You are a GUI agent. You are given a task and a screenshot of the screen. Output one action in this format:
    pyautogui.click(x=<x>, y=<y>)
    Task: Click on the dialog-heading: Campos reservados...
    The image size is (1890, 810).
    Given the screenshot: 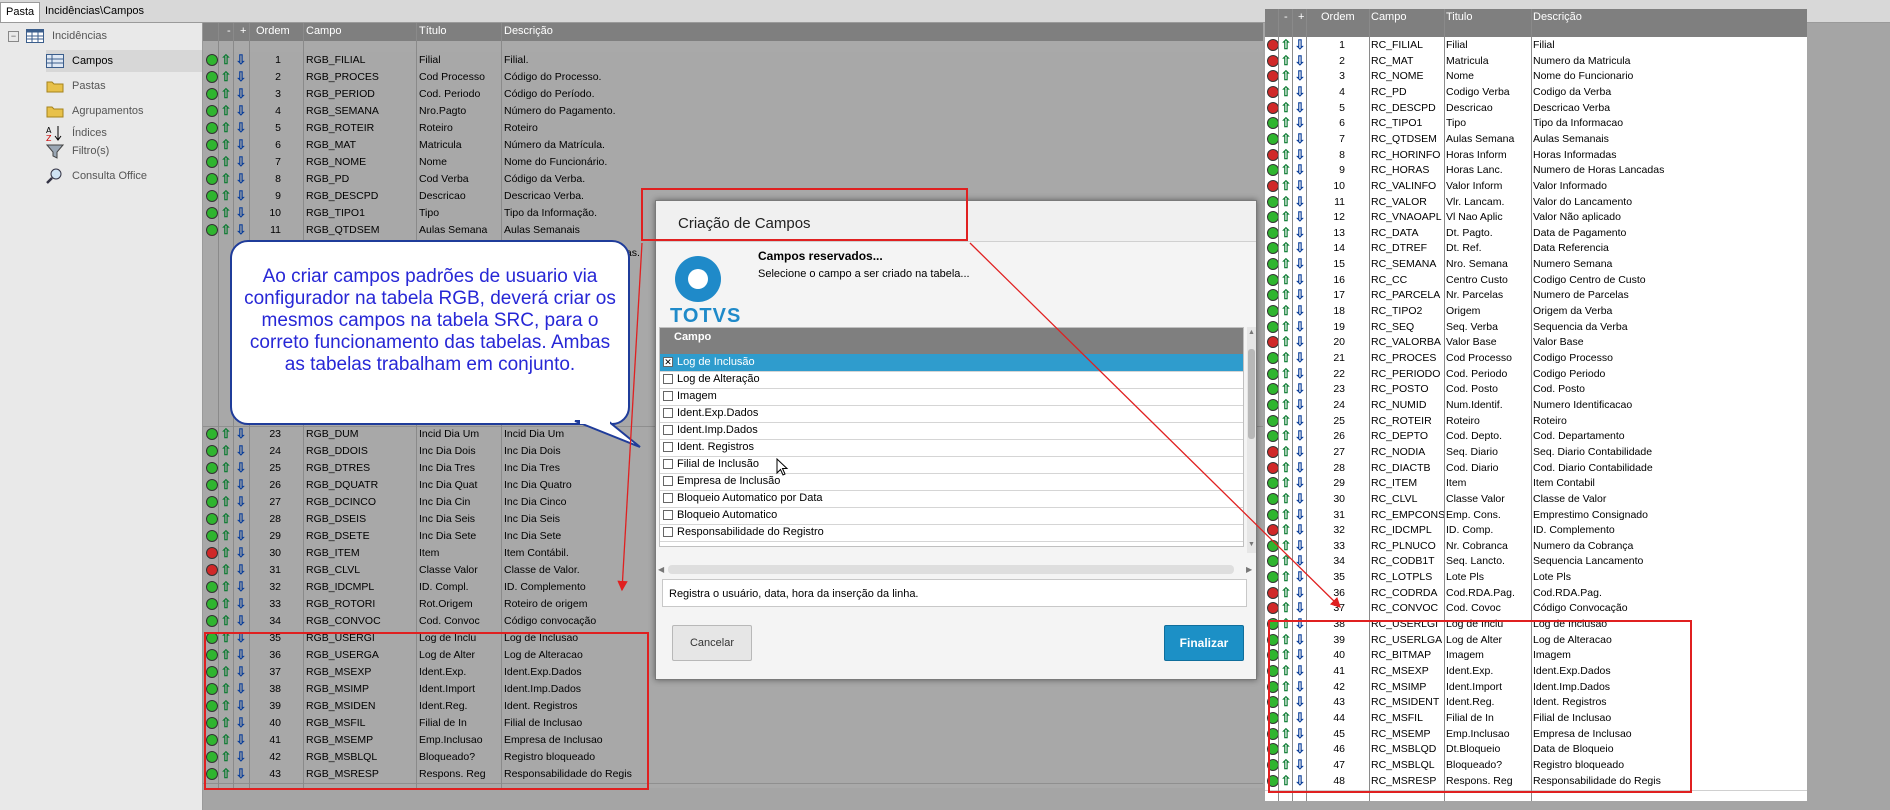 What is the action you would take?
    pyautogui.click(x=820, y=256)
    